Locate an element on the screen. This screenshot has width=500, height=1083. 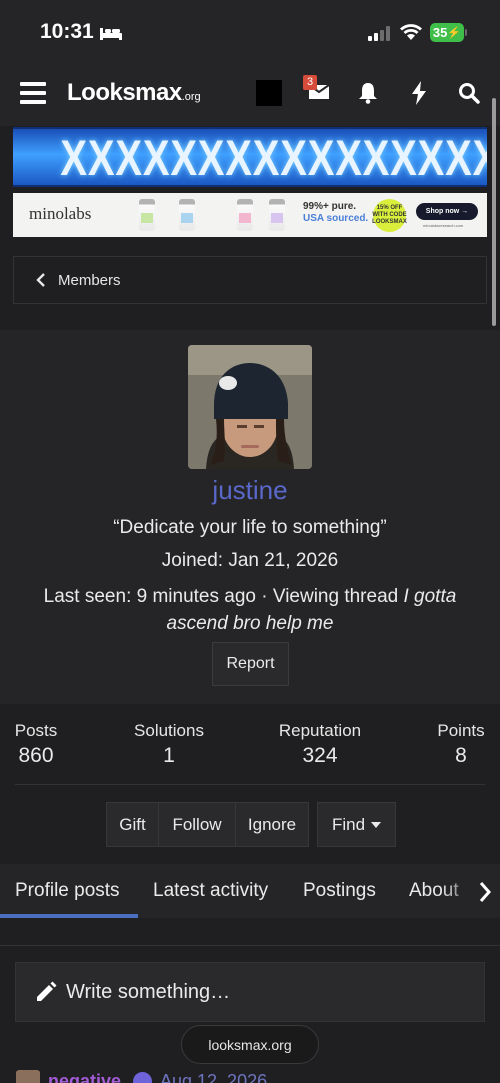
user-avatar-thumb is located at coordinates (269, 93).